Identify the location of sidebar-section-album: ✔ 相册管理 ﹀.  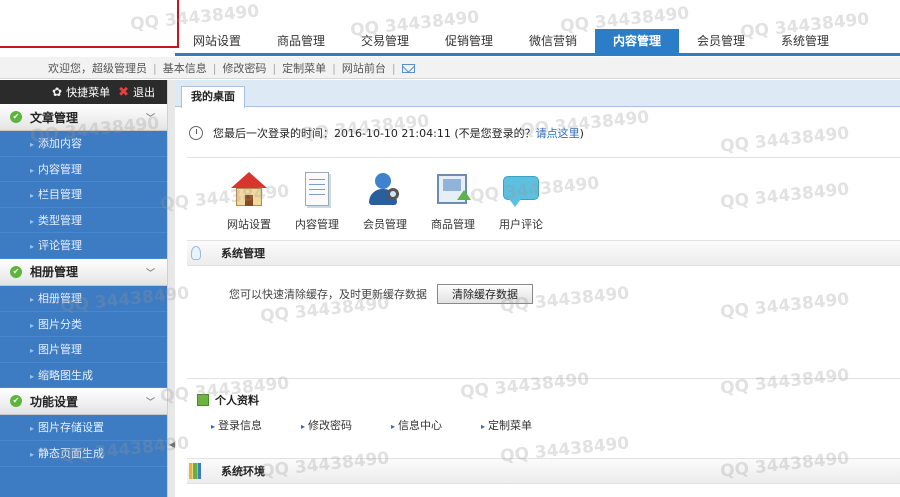
(83, 272).